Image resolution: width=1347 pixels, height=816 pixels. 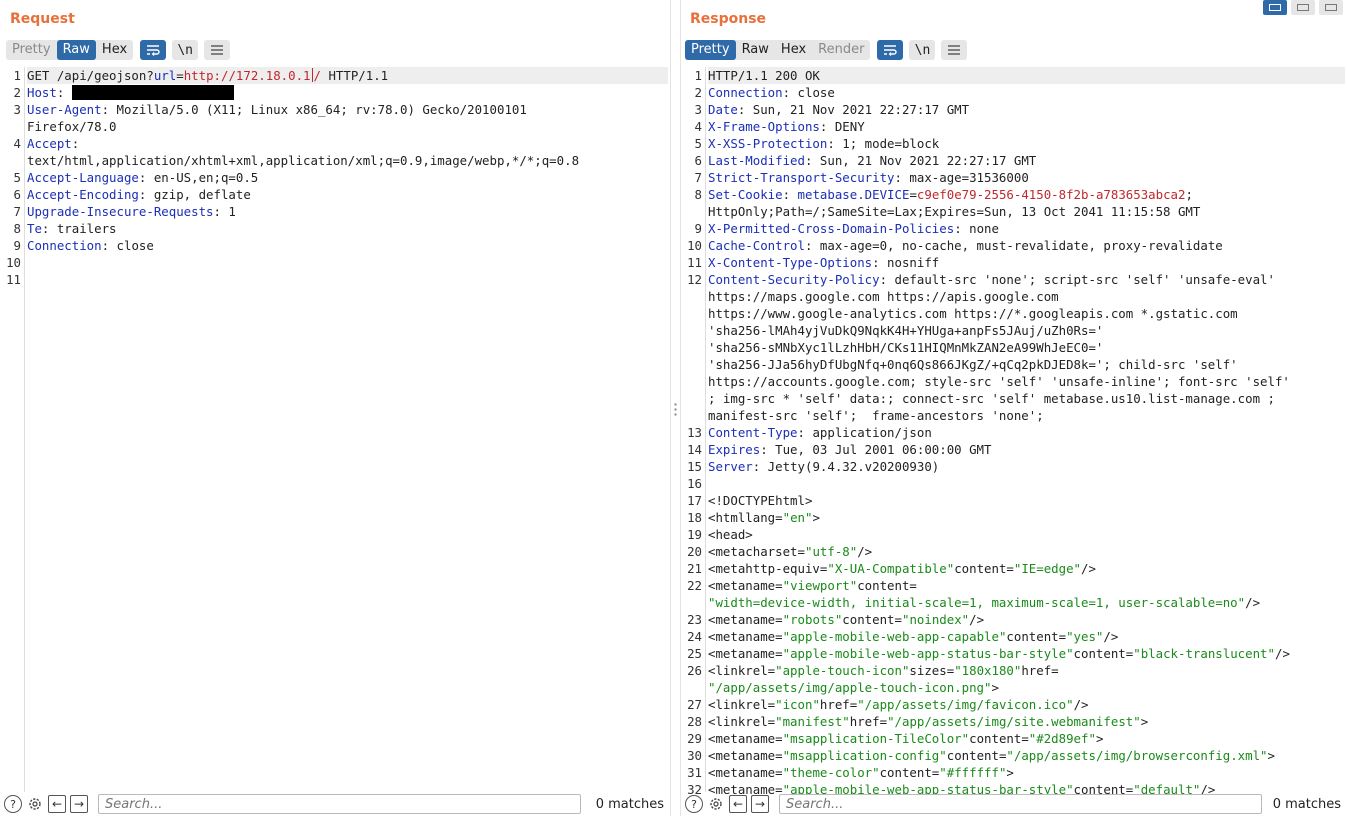 I want to click on split-columns-icon, so click(x=1275, y=7).